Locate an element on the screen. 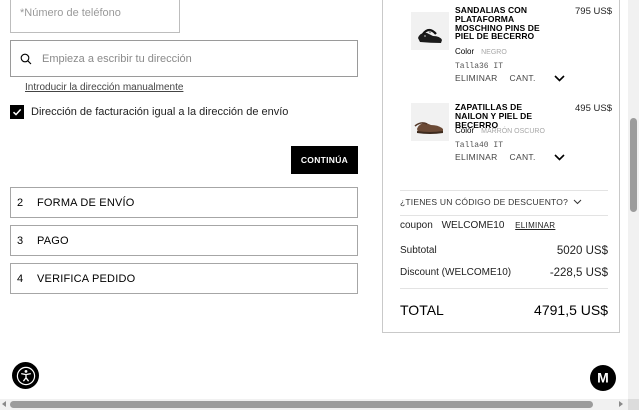 The image size is (639, 410). scroll-left-arrow is located at coordinates (4, 404).